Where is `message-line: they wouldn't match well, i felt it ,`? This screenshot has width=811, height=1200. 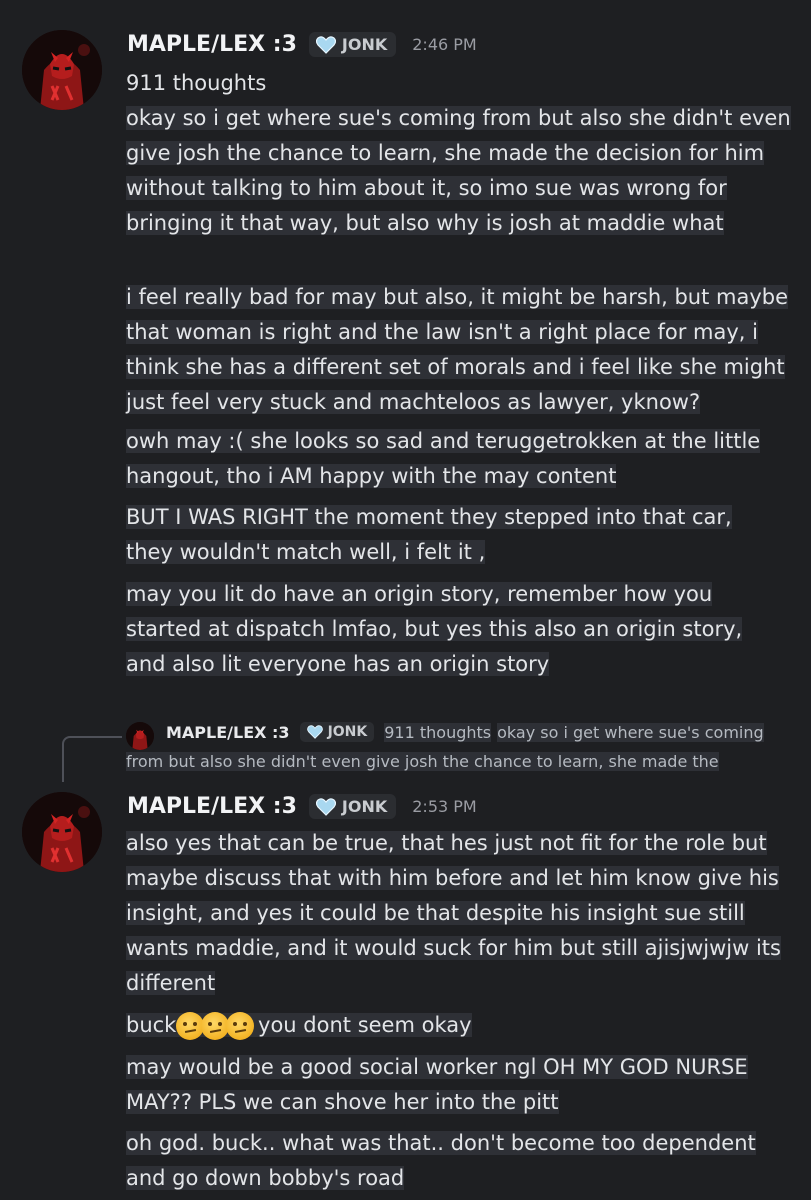
message-line: they wouldn't match well, i felt it , is located at coordinates (306, 552).